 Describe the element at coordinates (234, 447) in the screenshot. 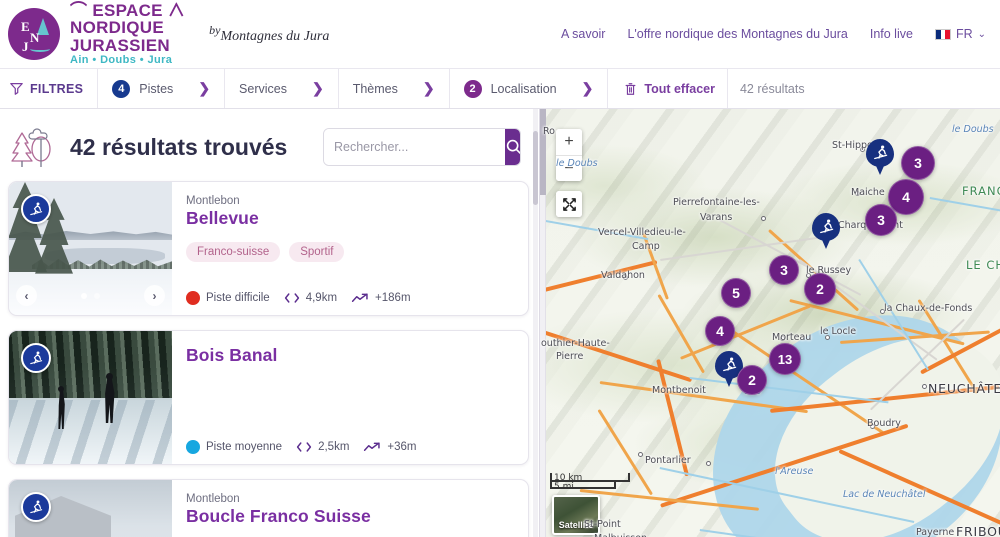

I see `stat-difficulty: Piste moyenne` at that location.